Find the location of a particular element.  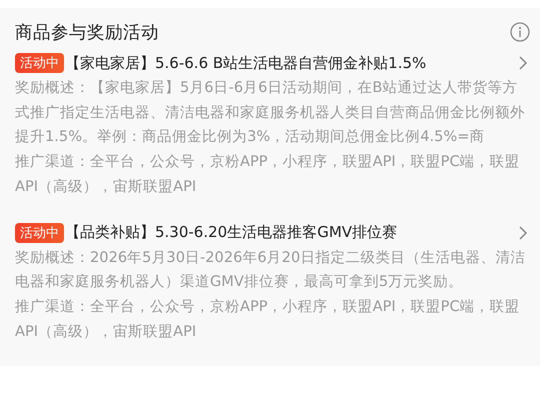

reward-summary: 奖励概述：2026年5月30日-2026年6月20日指定二级类目（生活电器、清洁电器和家庭服务机器人）渠道GMV排位赛，最高可拿到5万元奖励。 is located at coordinates (270, 270).